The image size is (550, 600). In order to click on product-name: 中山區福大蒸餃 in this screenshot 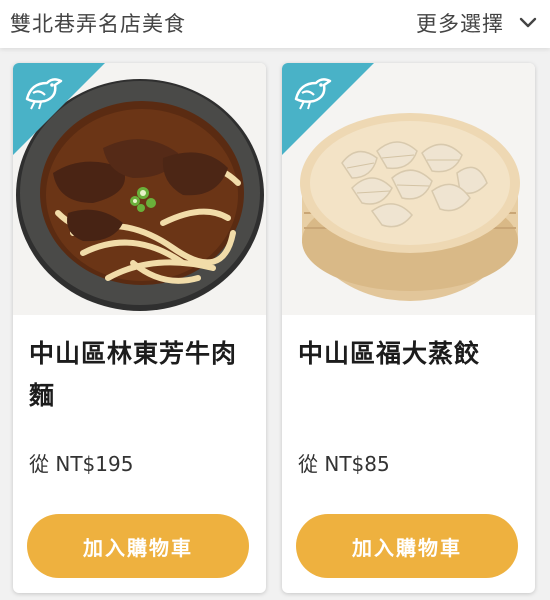, I will do `click(410, 354)`.